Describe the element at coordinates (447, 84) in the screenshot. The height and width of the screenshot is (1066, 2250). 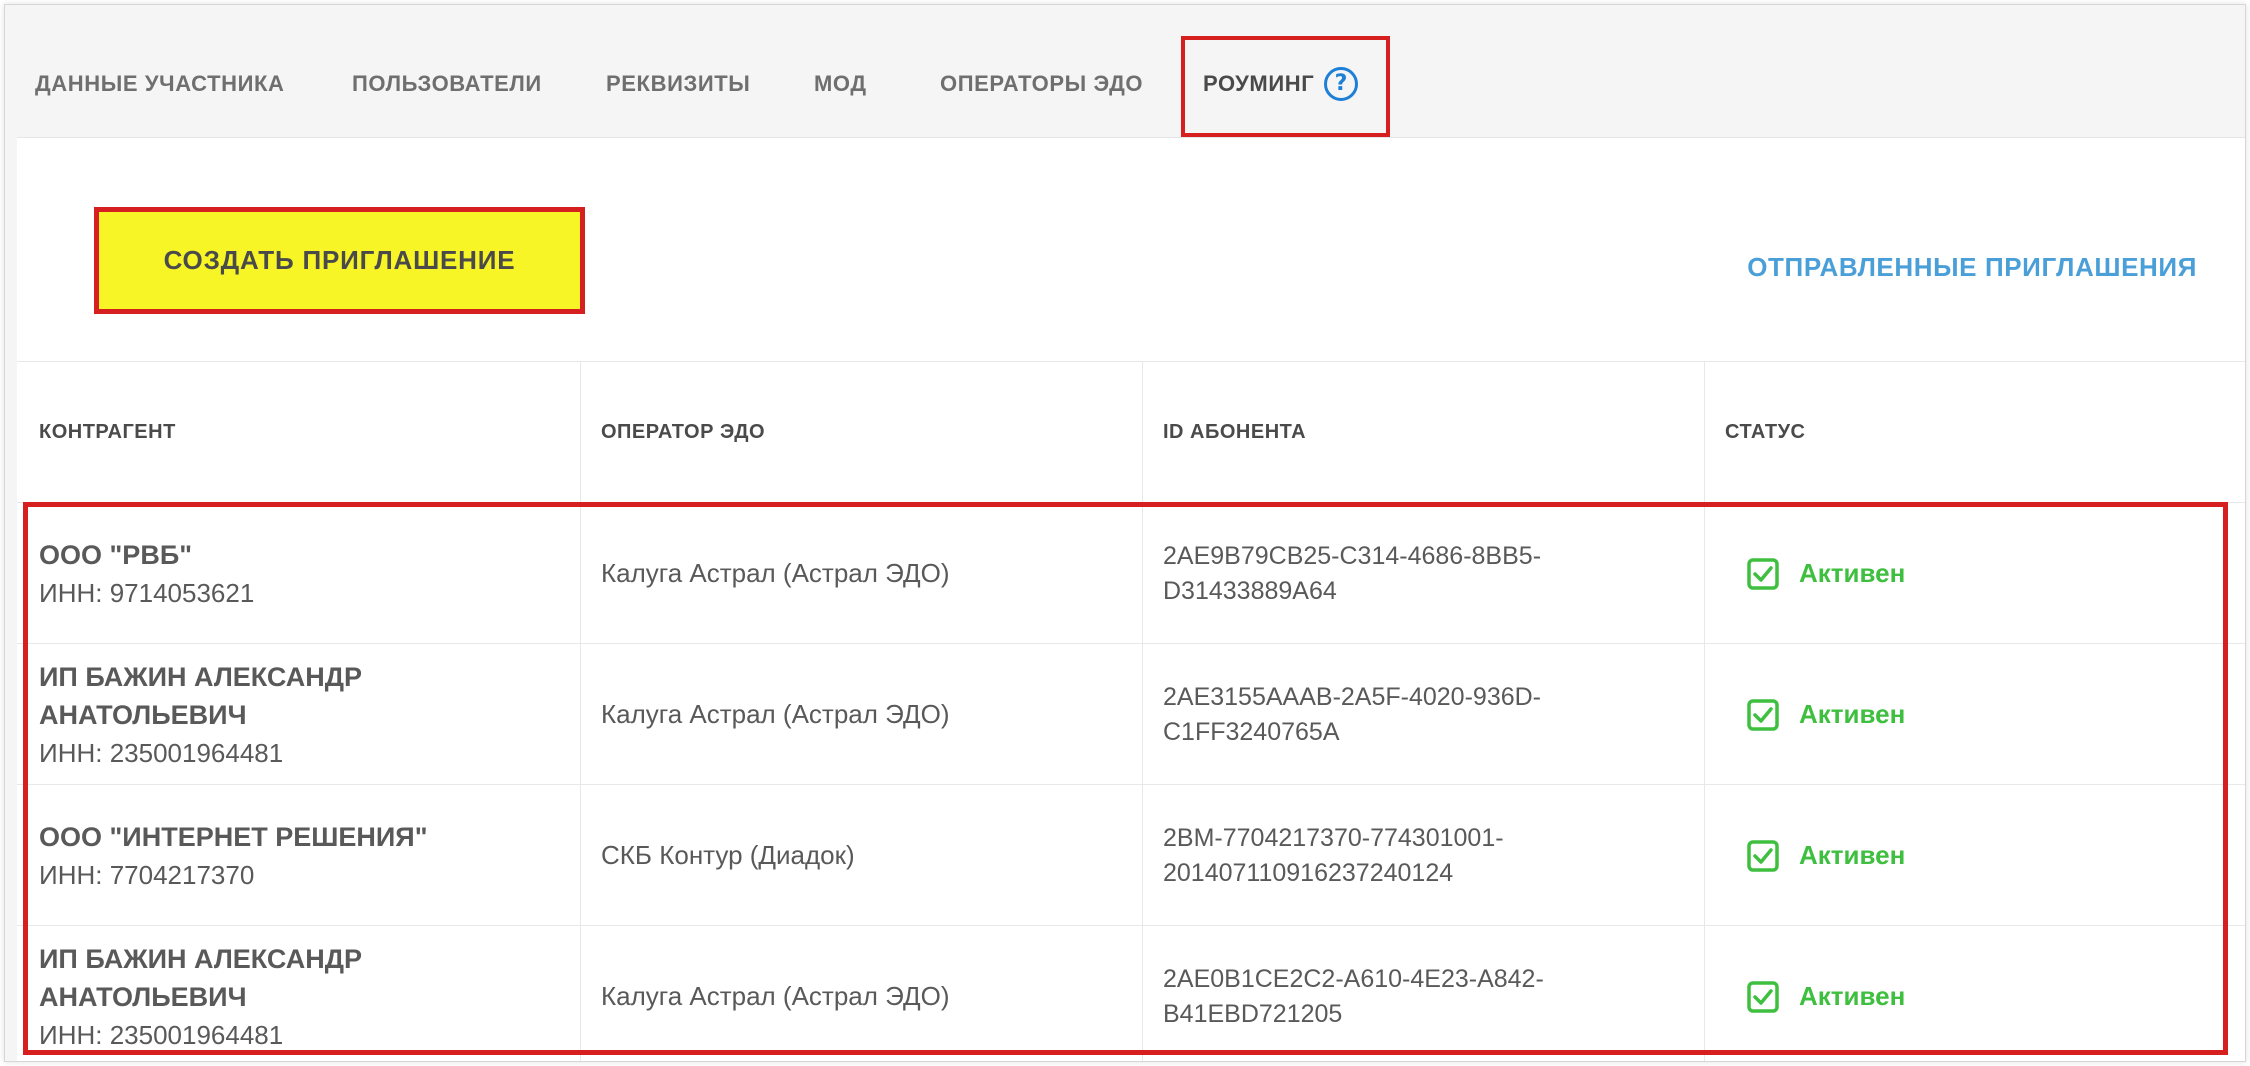
I see `tab-users: ПОЛЬЗОВАТЕЛИ` at that location.